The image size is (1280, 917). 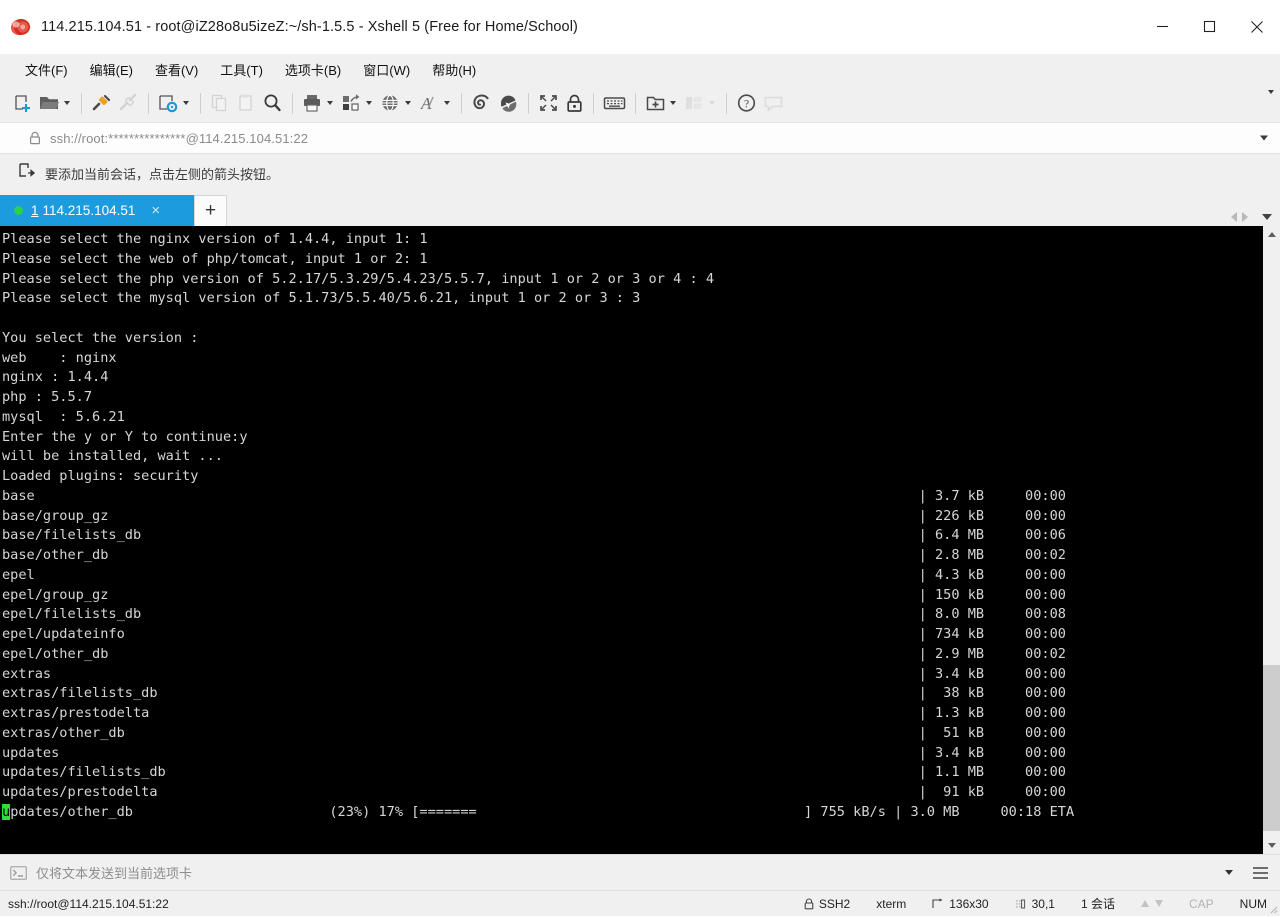 What do you see at coordinates (1158, 903) in the screenshot?
I see `download-arrow-icon` at bounding box center [1158, 903].